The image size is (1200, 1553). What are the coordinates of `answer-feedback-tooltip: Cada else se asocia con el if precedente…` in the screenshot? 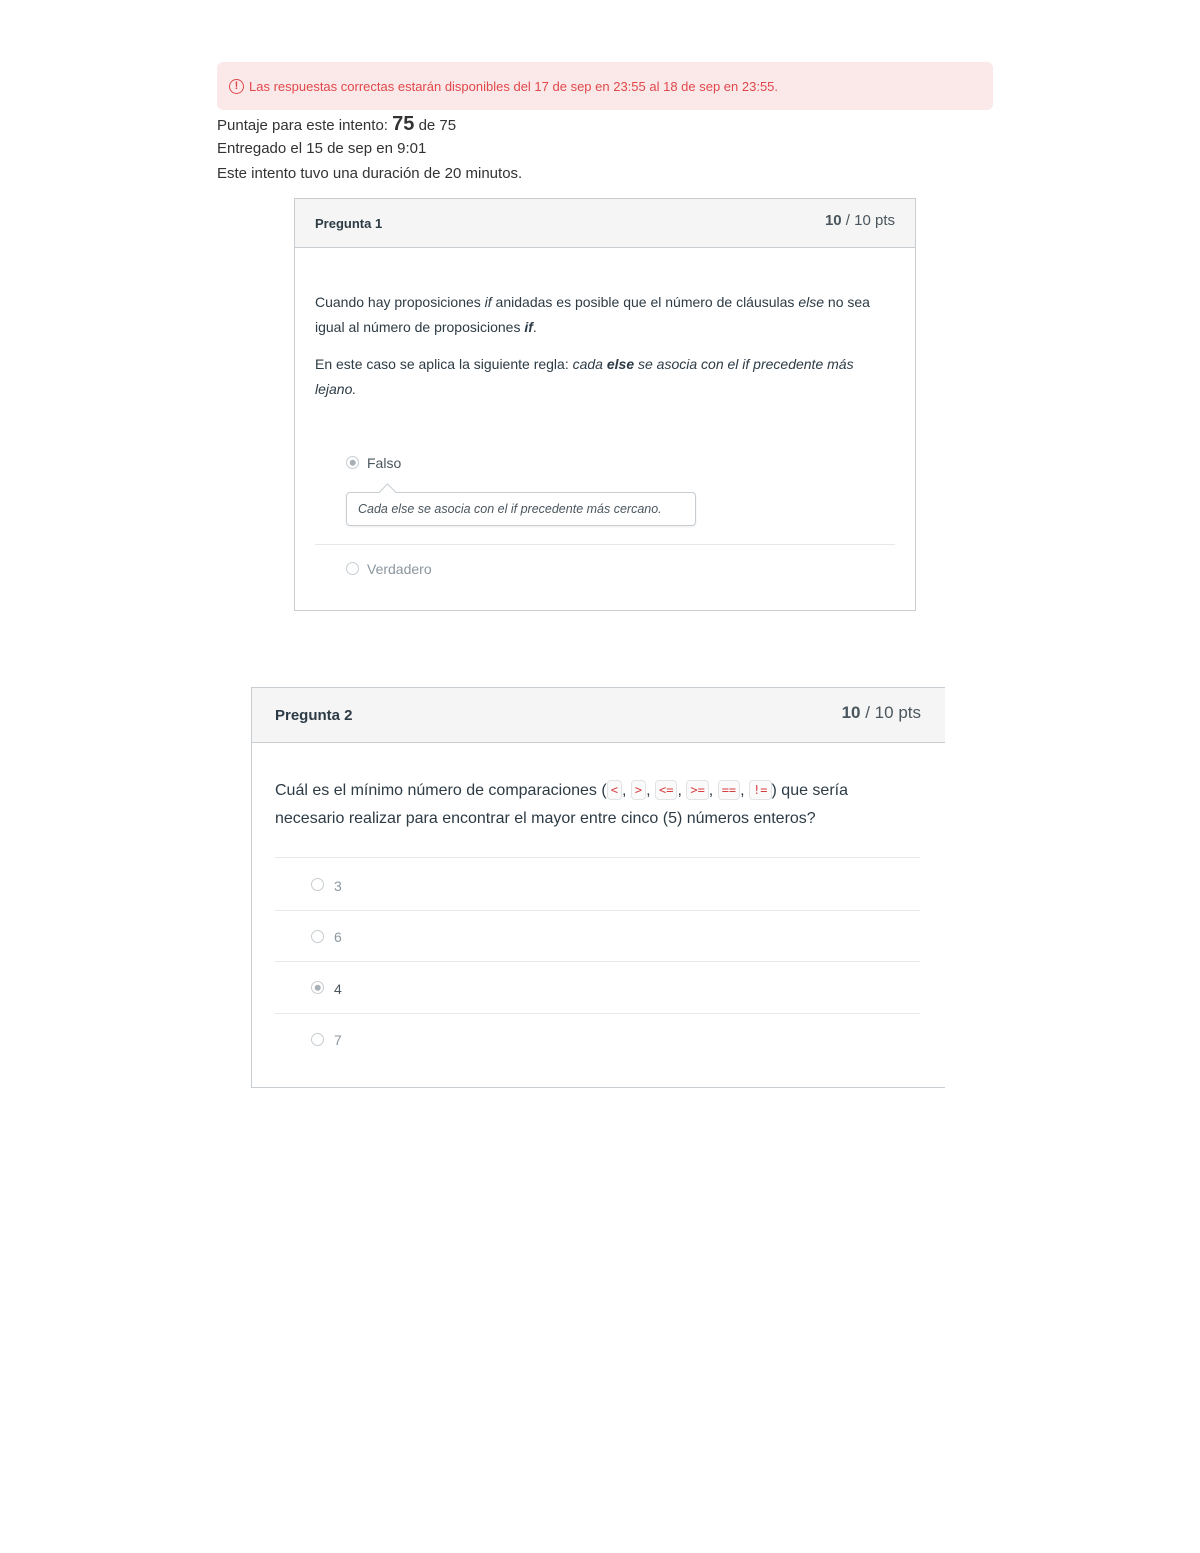 It's located at (521, 509).